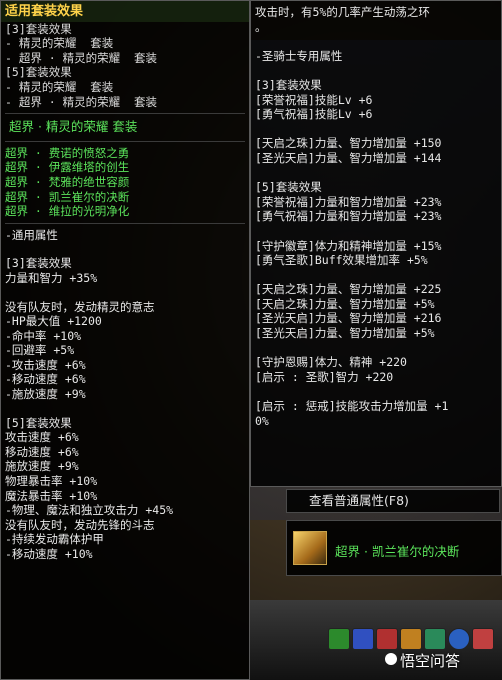  Describe the element at coordinates (89, 510) in the screenshot. I see `set5-line: -物理、魔法和独立攻击力 +45%` at that location.